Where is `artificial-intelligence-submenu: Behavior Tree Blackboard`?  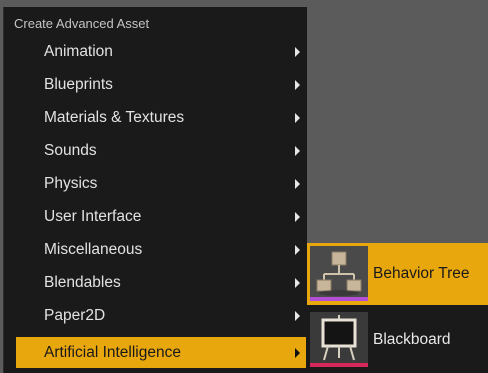
artificial-intelligence-submenu: Behavior Tree Blackboard is located at coordinates (397, 308).